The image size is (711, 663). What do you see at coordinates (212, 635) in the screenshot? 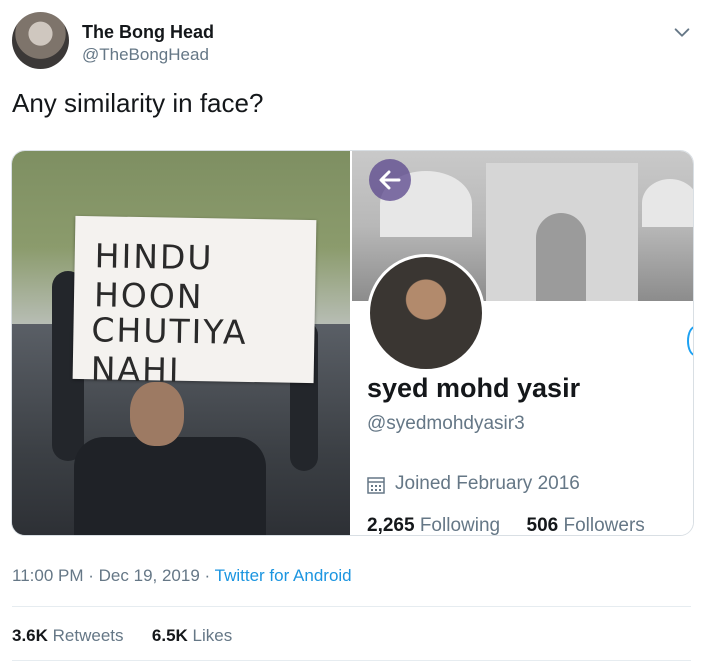
I see `likes-label: Likes` at bounding box center [212, 635].